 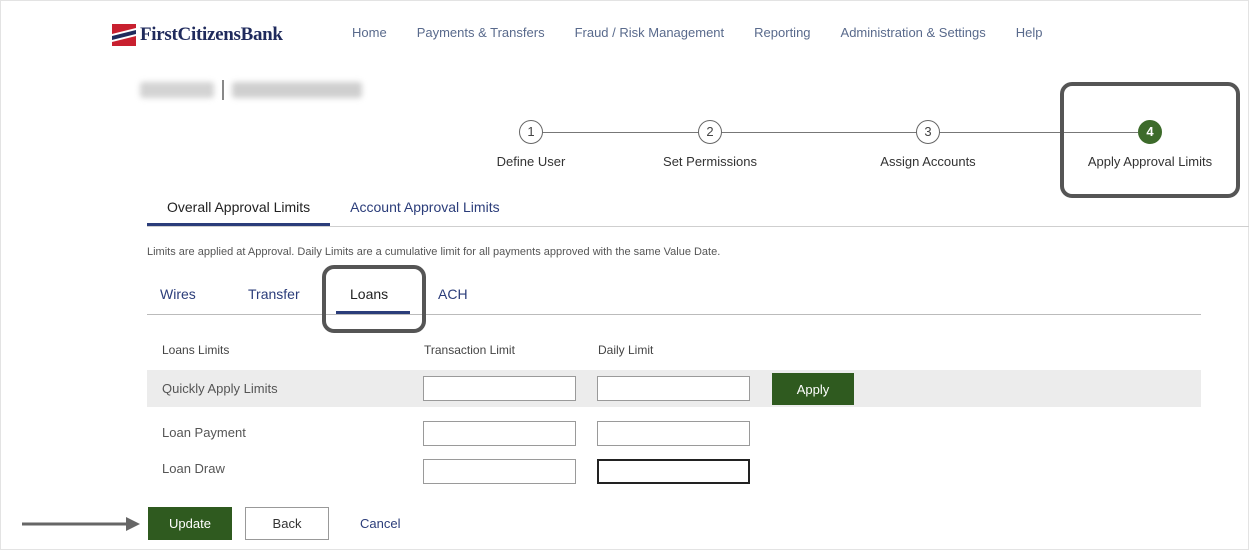 What do you see at coordinates (223, 90) in the screenshot?
I see `separator` at bounding box center [223, 90].